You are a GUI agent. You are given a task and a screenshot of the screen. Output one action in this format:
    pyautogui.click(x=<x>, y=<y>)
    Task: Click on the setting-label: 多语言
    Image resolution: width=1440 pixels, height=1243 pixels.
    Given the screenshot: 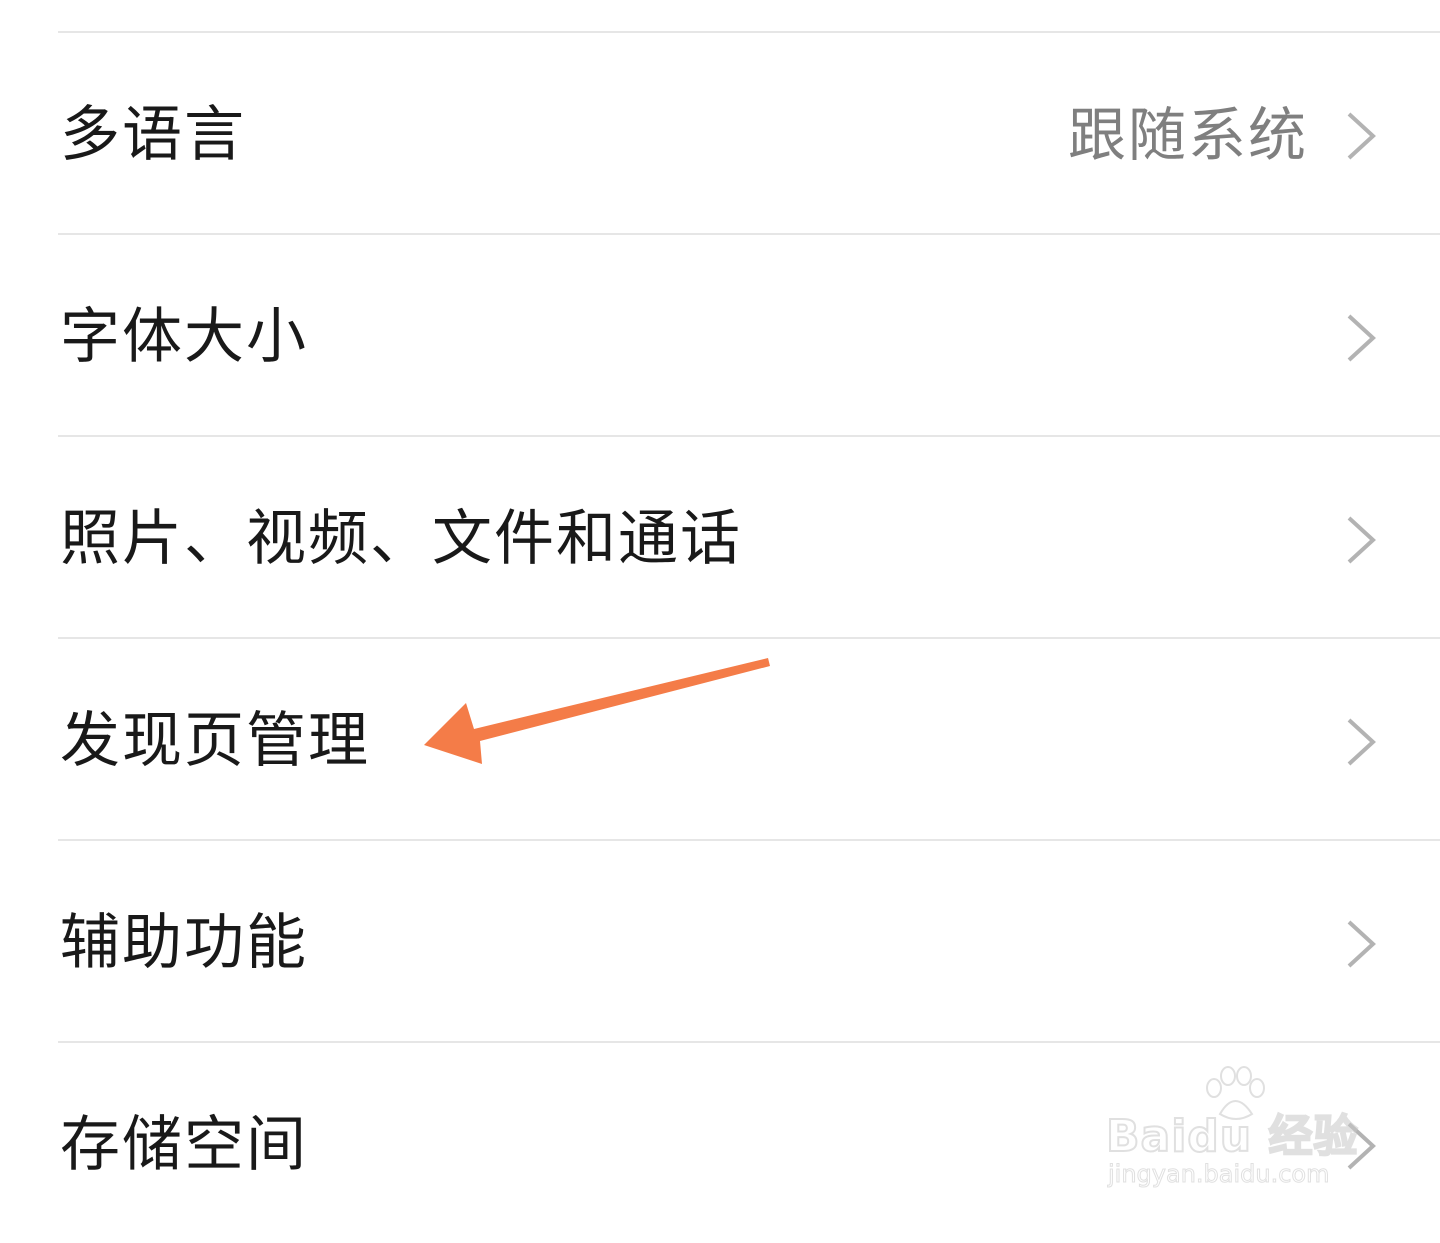 What is the action you would take?
    pyautogui.click(x=153, y=135)
    